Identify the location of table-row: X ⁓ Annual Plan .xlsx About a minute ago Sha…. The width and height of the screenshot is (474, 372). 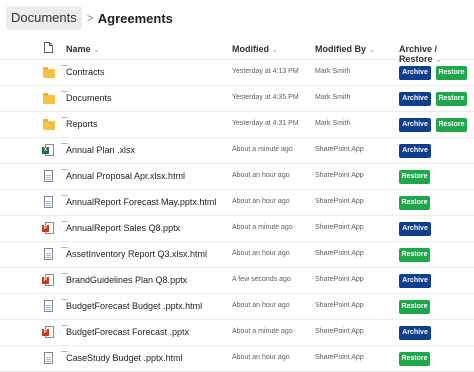
(237, 151).